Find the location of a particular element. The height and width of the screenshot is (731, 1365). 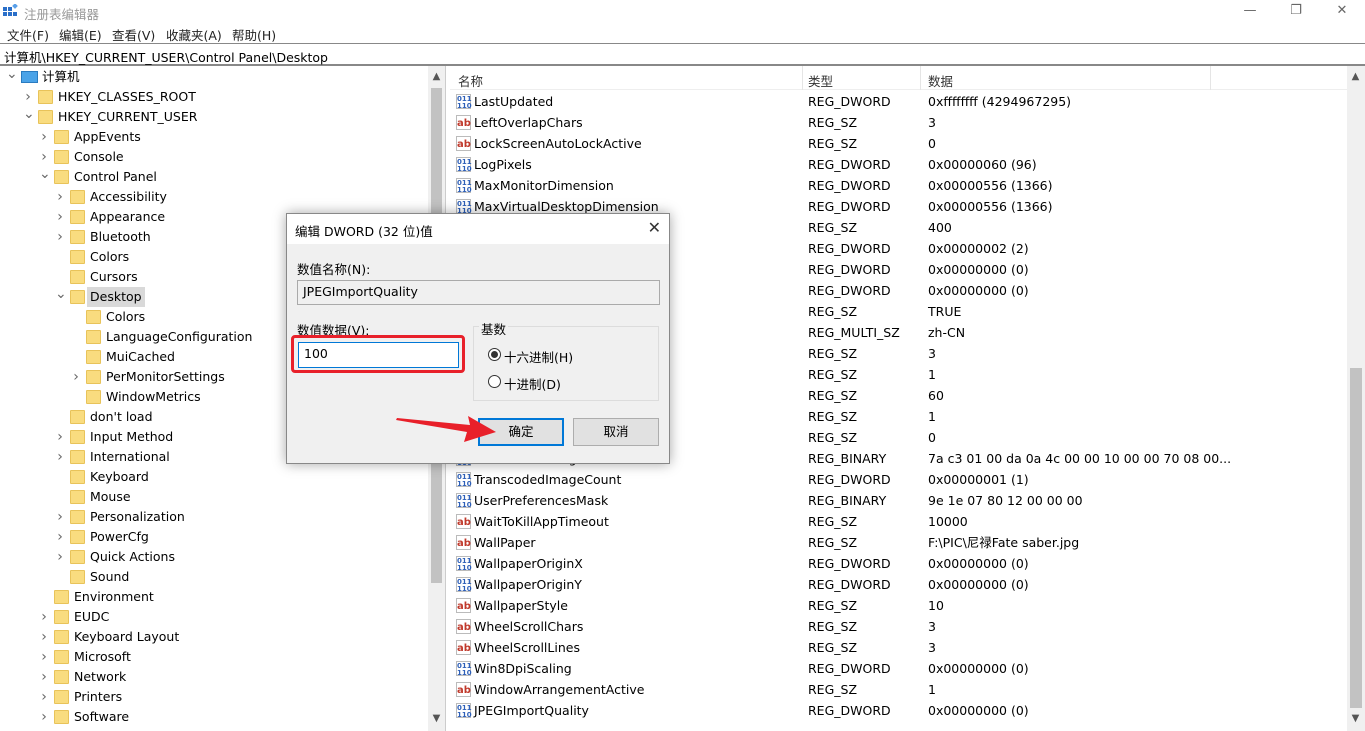

tree-node: › Network is located at coordinates (214, 677).